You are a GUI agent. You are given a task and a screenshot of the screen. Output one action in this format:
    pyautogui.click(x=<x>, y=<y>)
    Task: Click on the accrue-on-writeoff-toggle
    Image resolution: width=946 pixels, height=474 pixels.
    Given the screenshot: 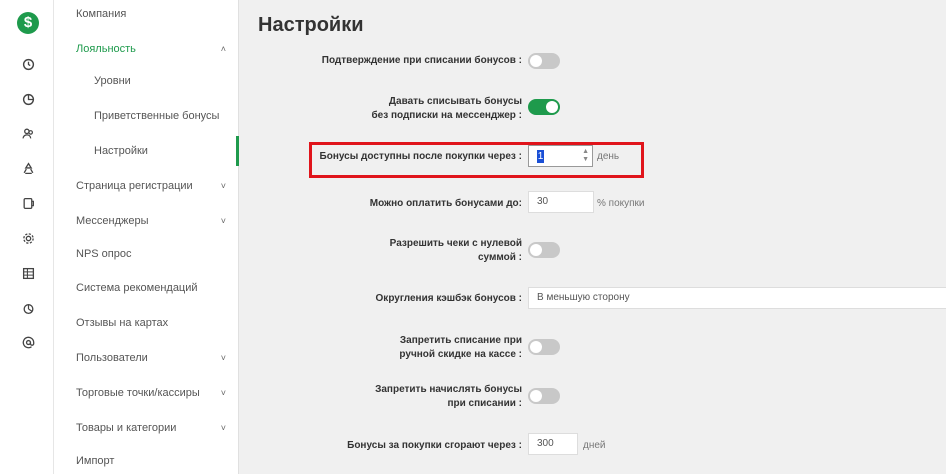 What is the action you would take?
    pyautogui.click(x=544, y=396)
    